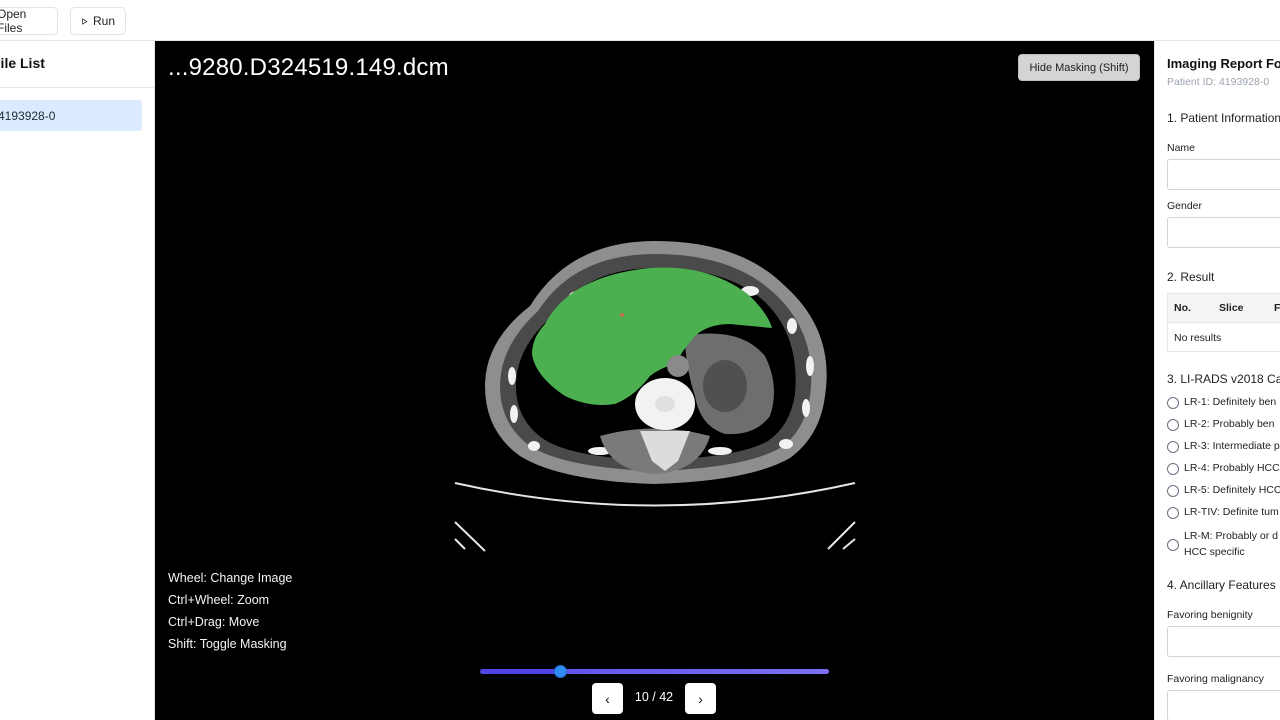 The width and height of the screenshot is (1280, 720). What do you see at coordinates (1232, 446) in the screenshot?
I see `lirads-option-label: LR-3: Intermediate p` at bounding box center [1232, 446].